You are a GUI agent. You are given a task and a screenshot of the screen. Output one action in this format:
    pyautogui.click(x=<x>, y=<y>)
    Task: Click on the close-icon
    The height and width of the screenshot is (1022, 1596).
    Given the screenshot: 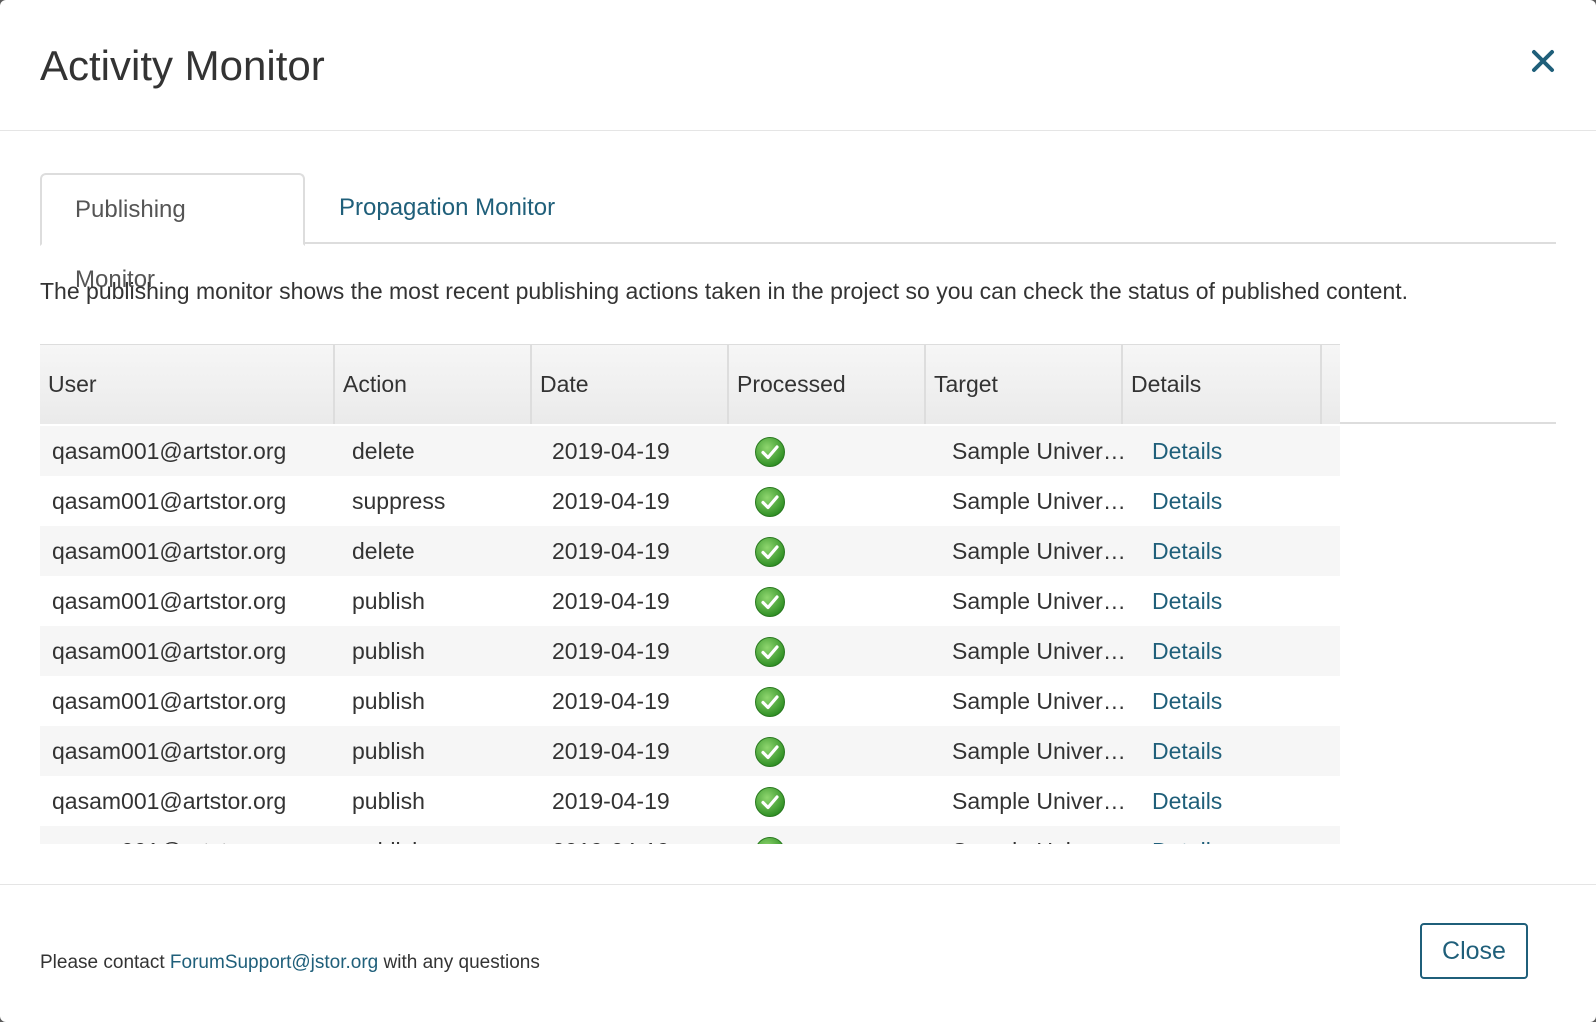 What is the action you would take?
    pyautogui.click(x=1543, y=61)
    